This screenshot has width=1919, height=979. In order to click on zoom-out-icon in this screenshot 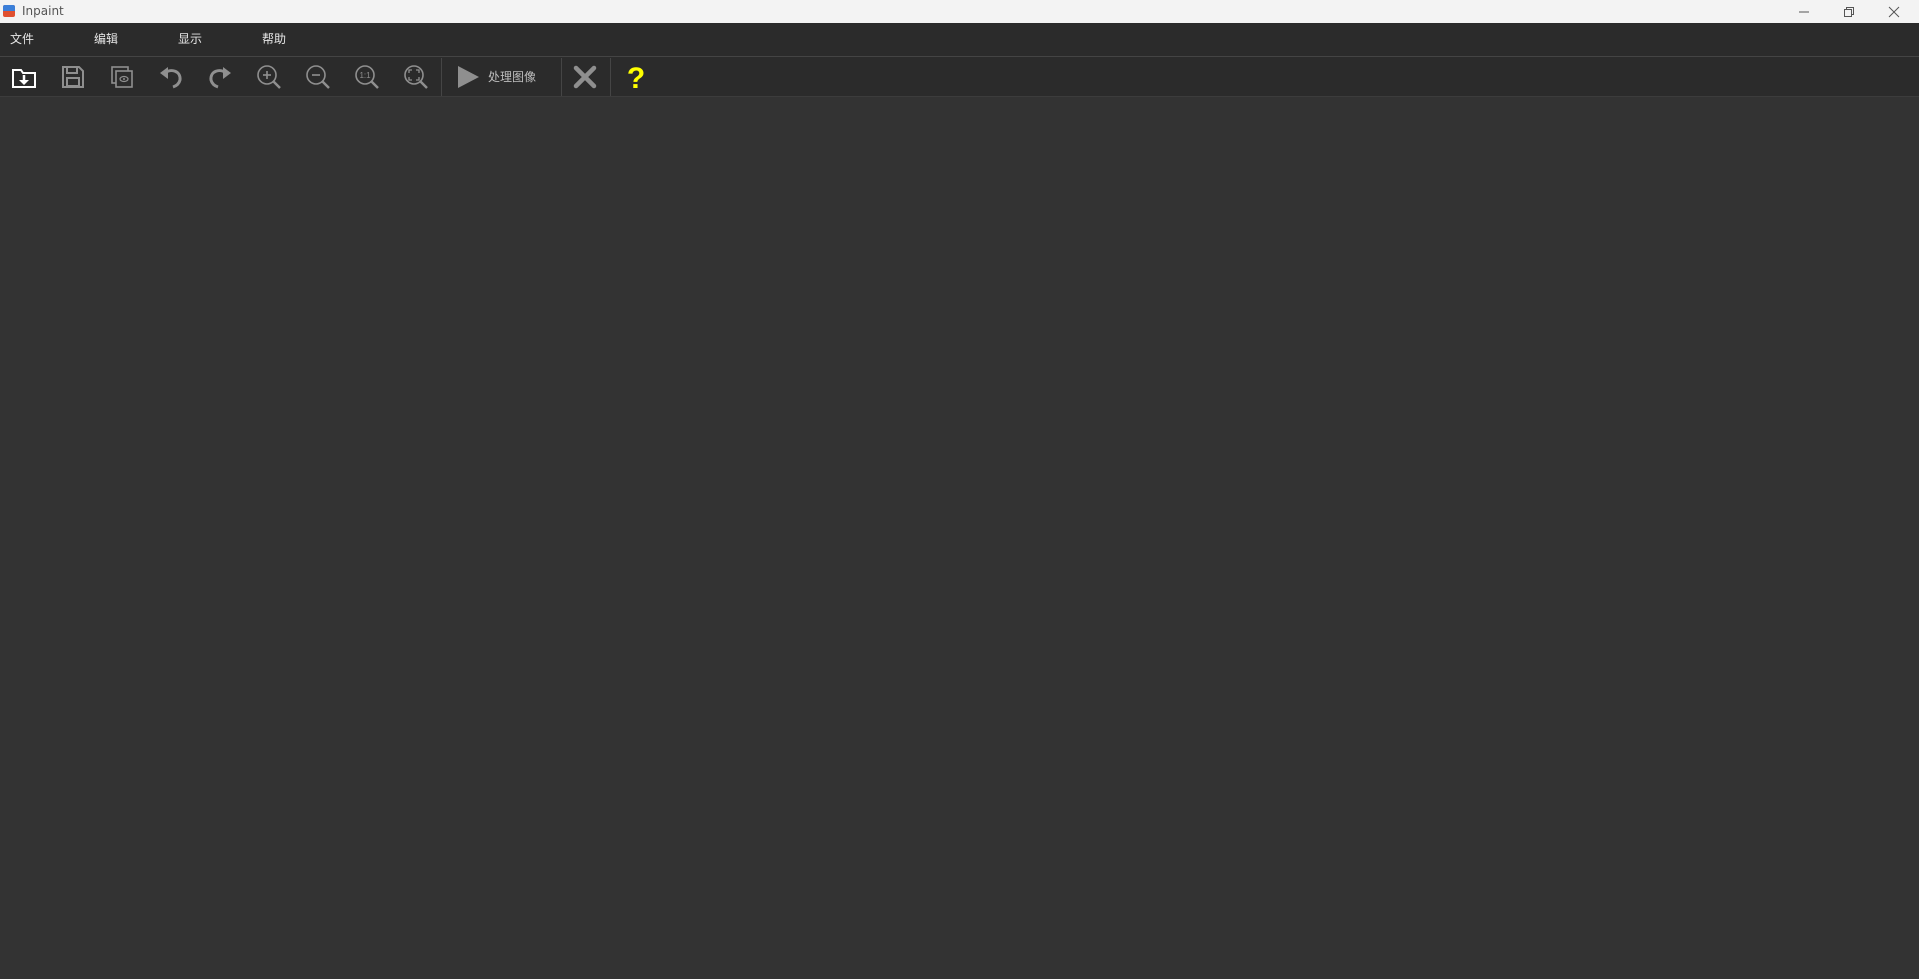, I will do `click(318, 77)`.